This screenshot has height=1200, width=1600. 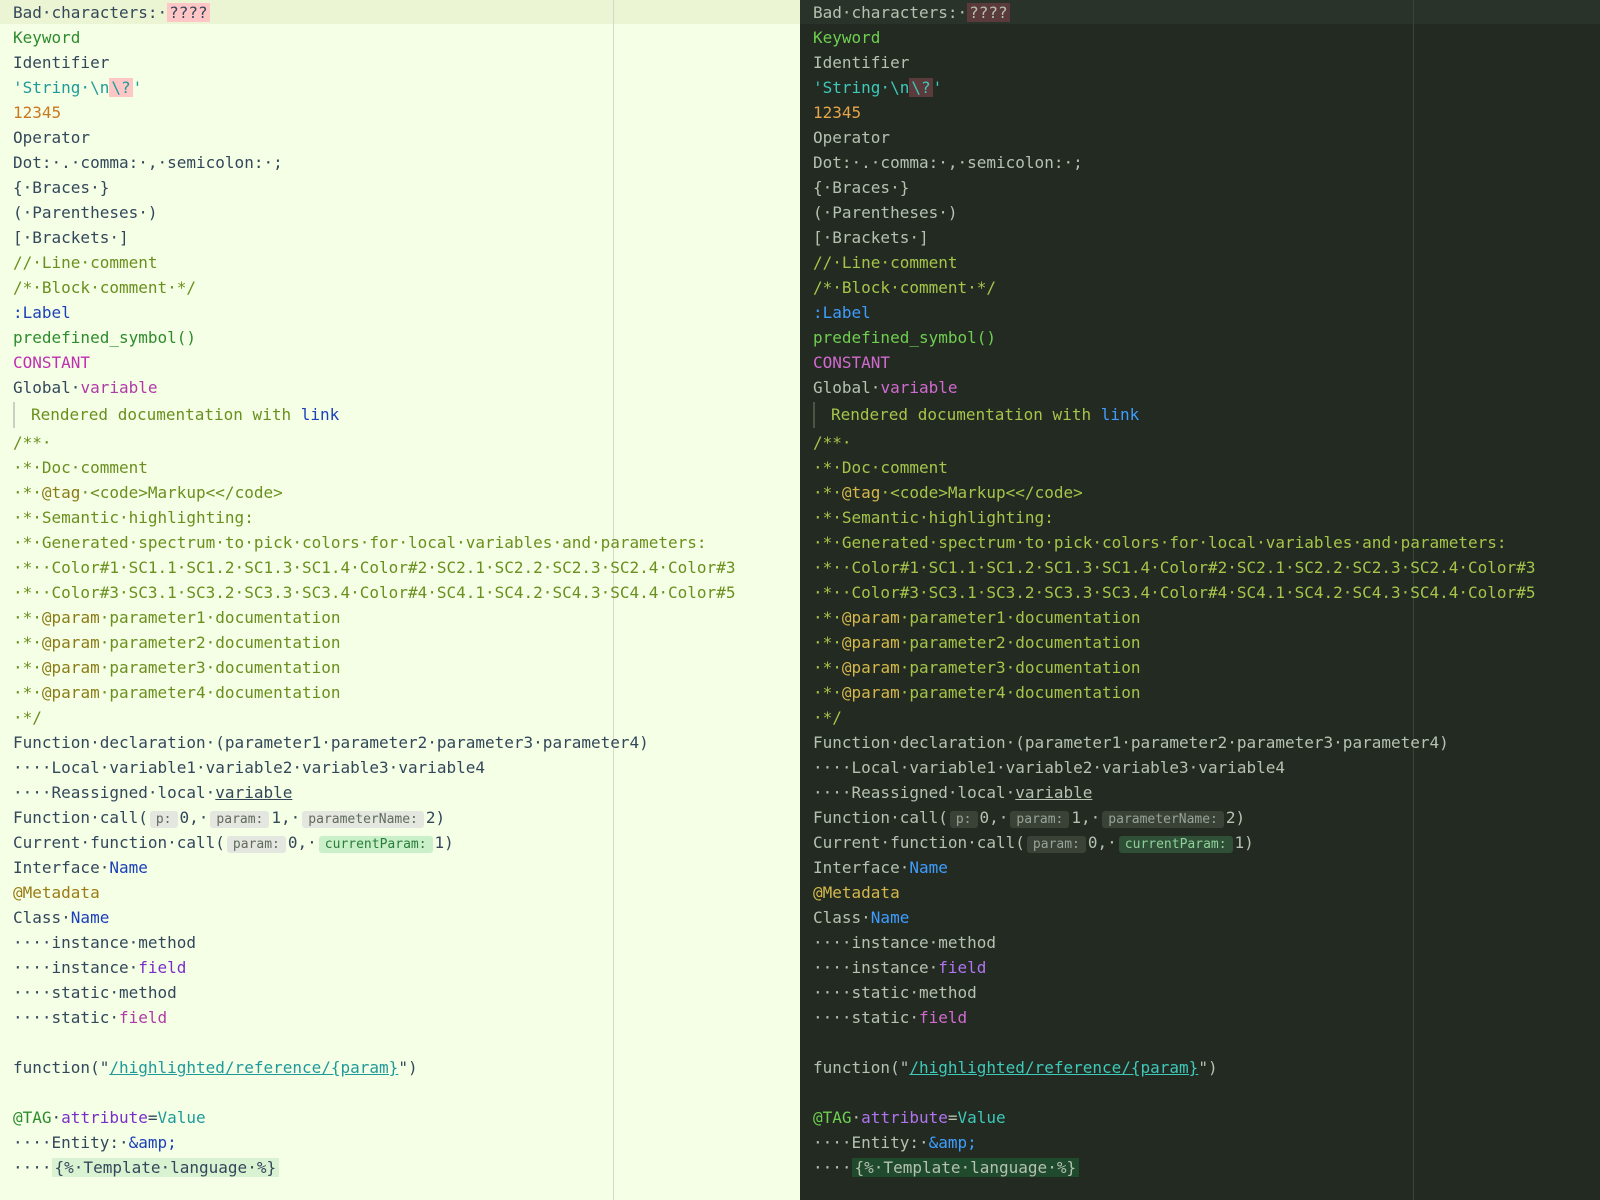 I want to click on doc-param-text: ·parameter2·documentation, so click(x=220, y=642).